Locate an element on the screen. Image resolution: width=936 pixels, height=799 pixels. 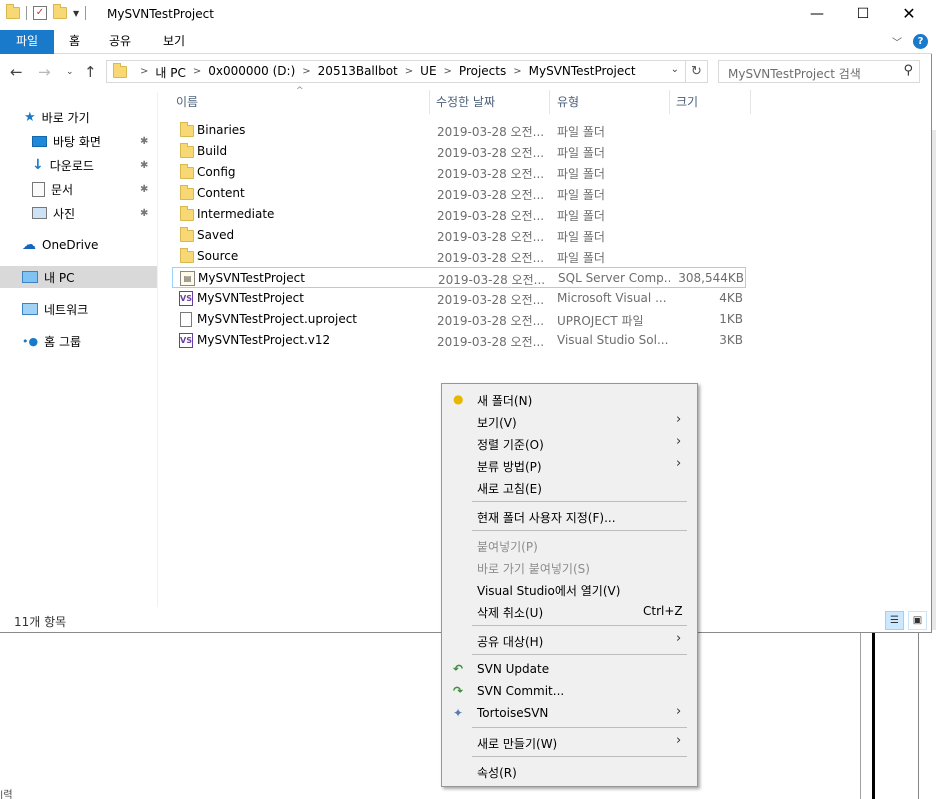
menu-item-view: 보기(V) › is located at coordinates (569, 421).